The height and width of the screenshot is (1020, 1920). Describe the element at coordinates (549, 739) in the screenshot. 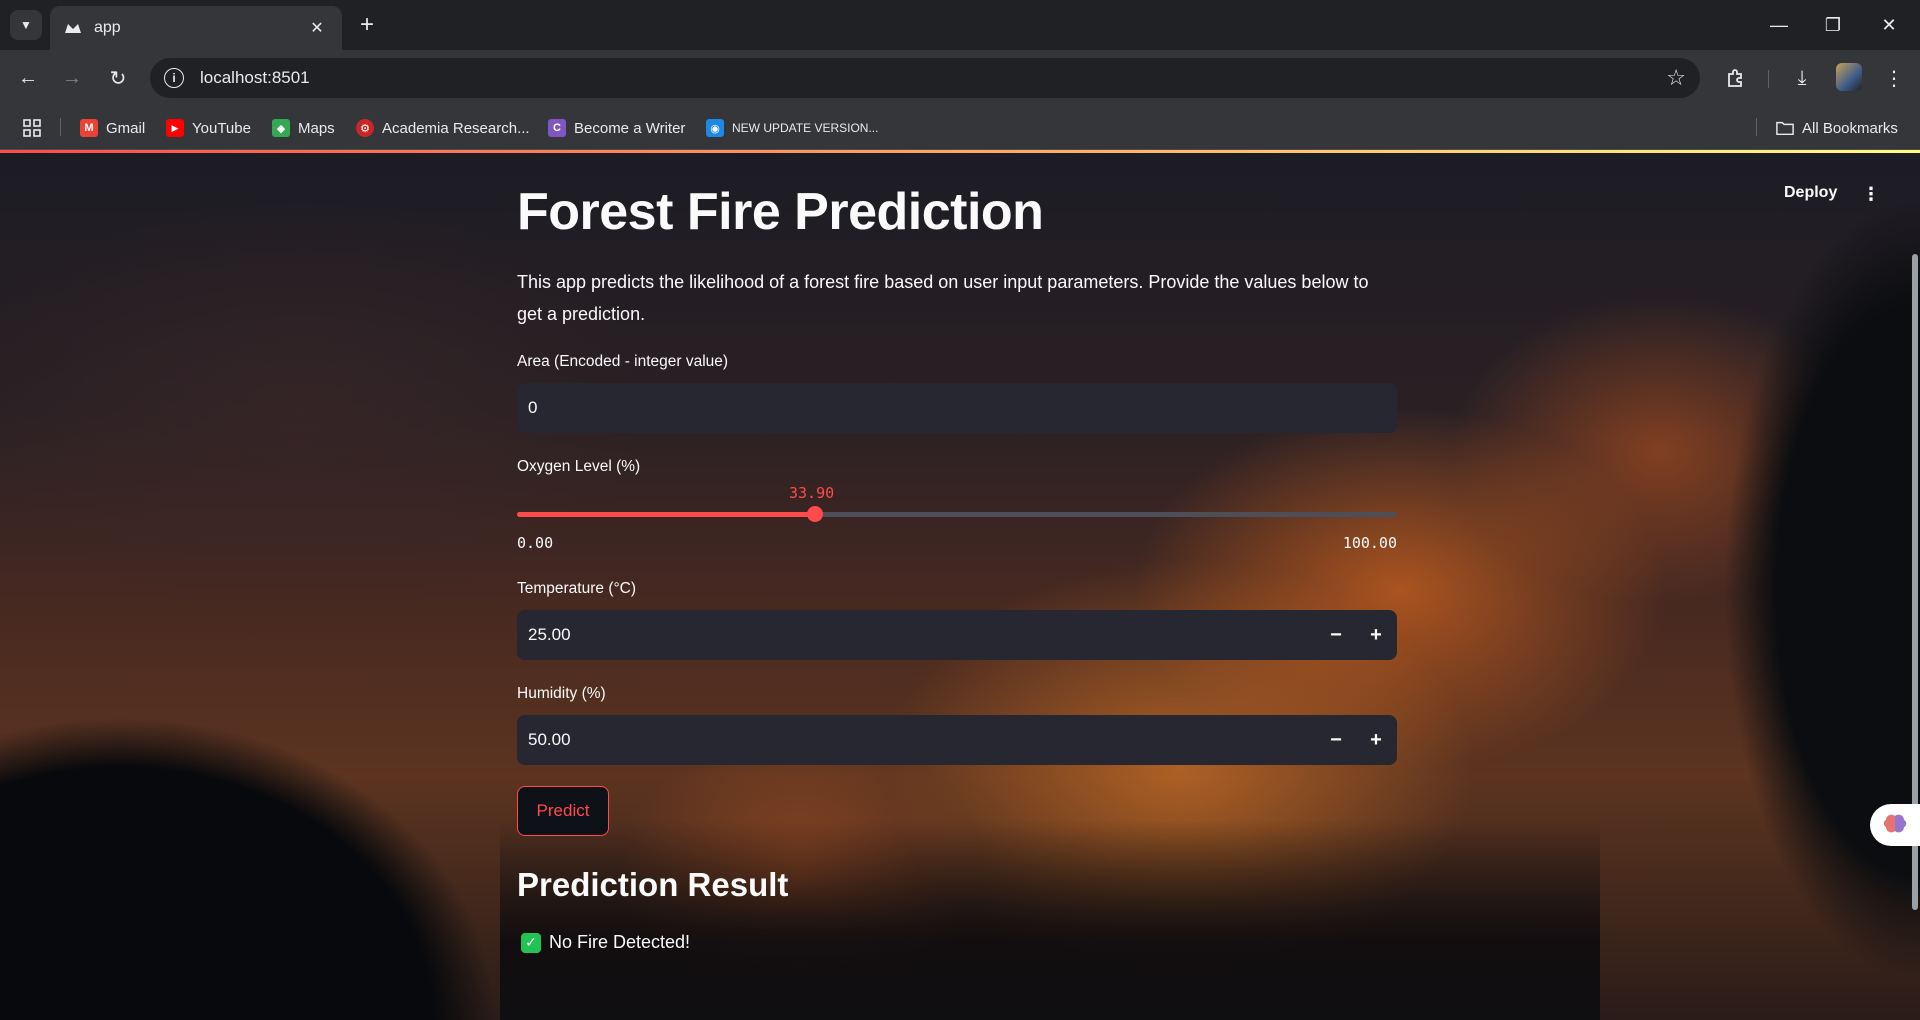

I see `humidity-value: 50.00` at that location.